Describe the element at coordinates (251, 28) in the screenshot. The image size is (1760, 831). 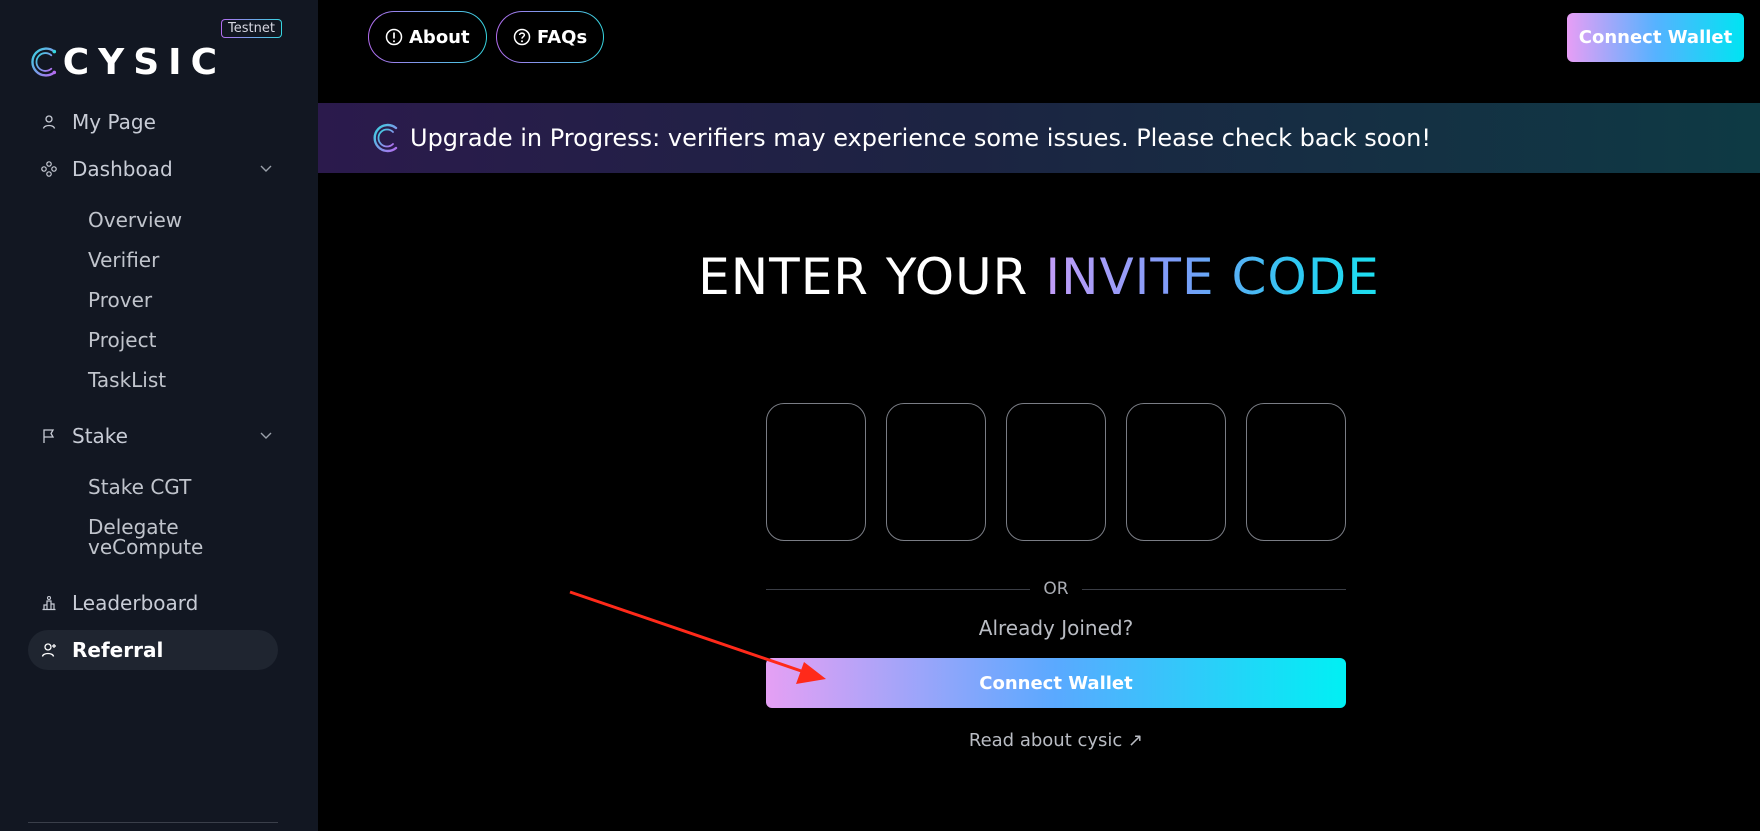
I see `testnet-badge: Testnet` at that location.